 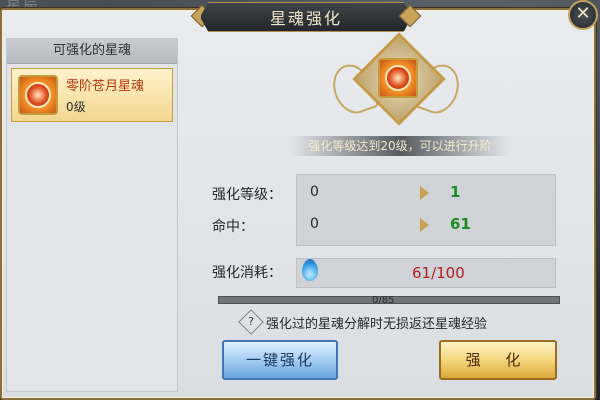 I want to click on upgrade-hint: 强化等级达到20级，可以进行升阶, so click(x=400, y=146).